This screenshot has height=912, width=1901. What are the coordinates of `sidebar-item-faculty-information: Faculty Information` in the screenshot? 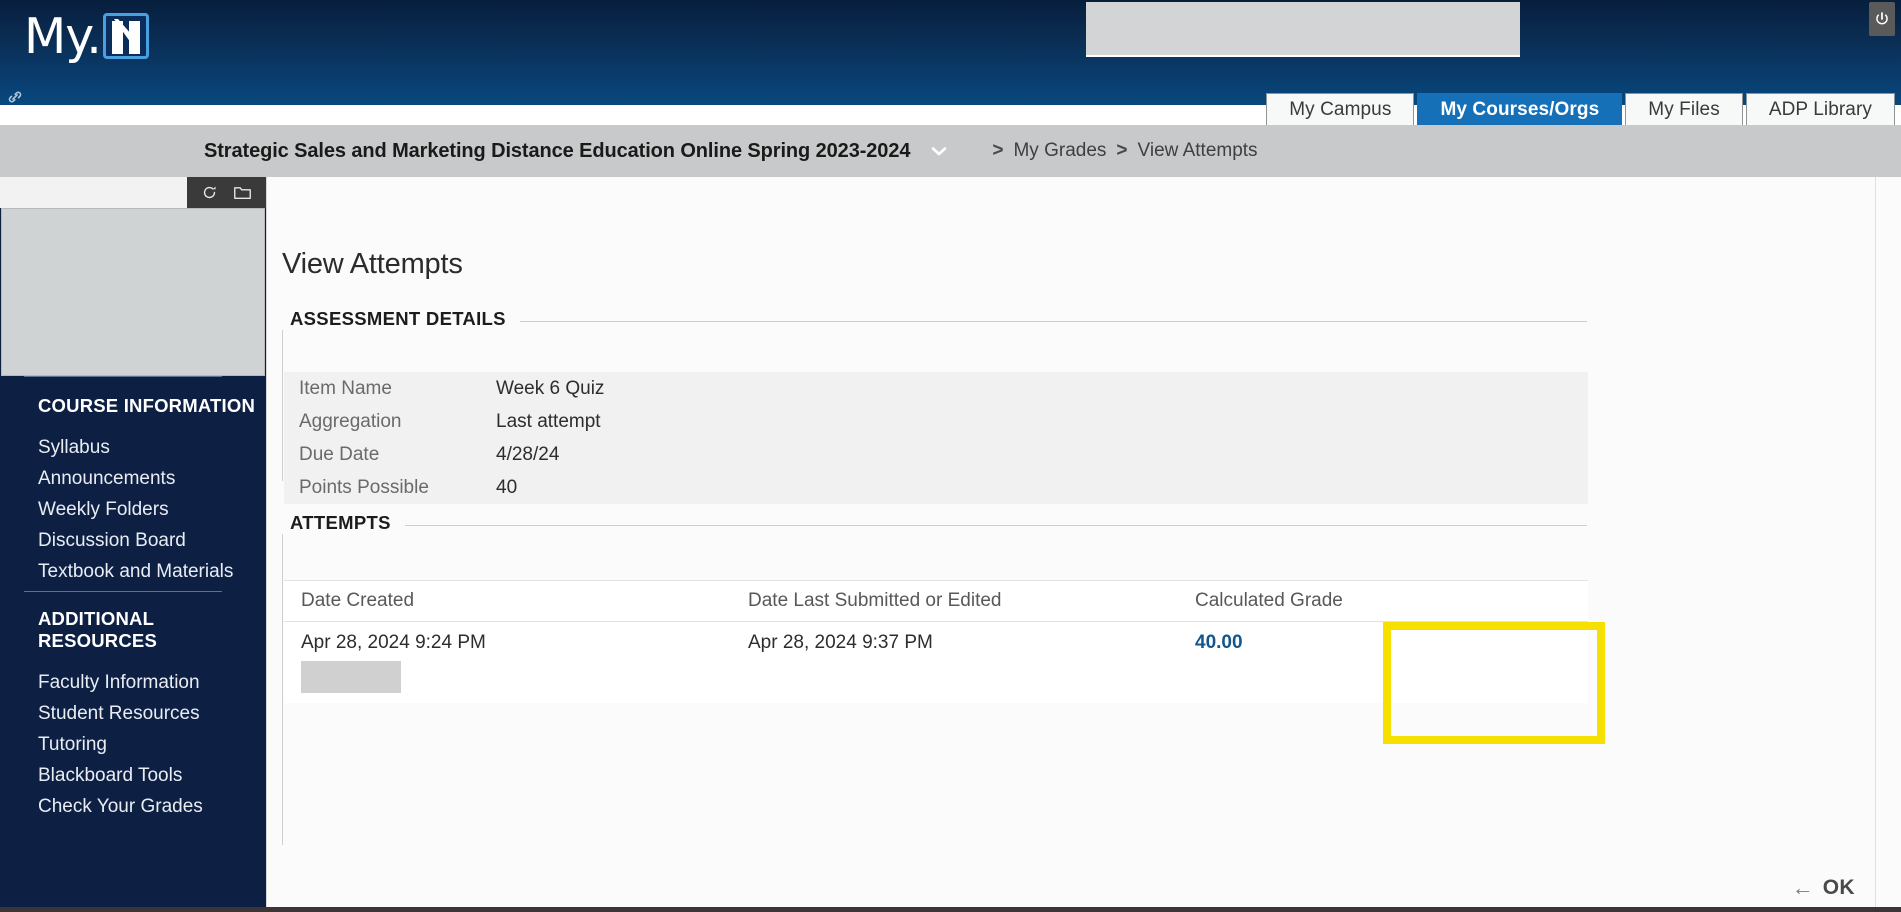 It's located at (133, 682).